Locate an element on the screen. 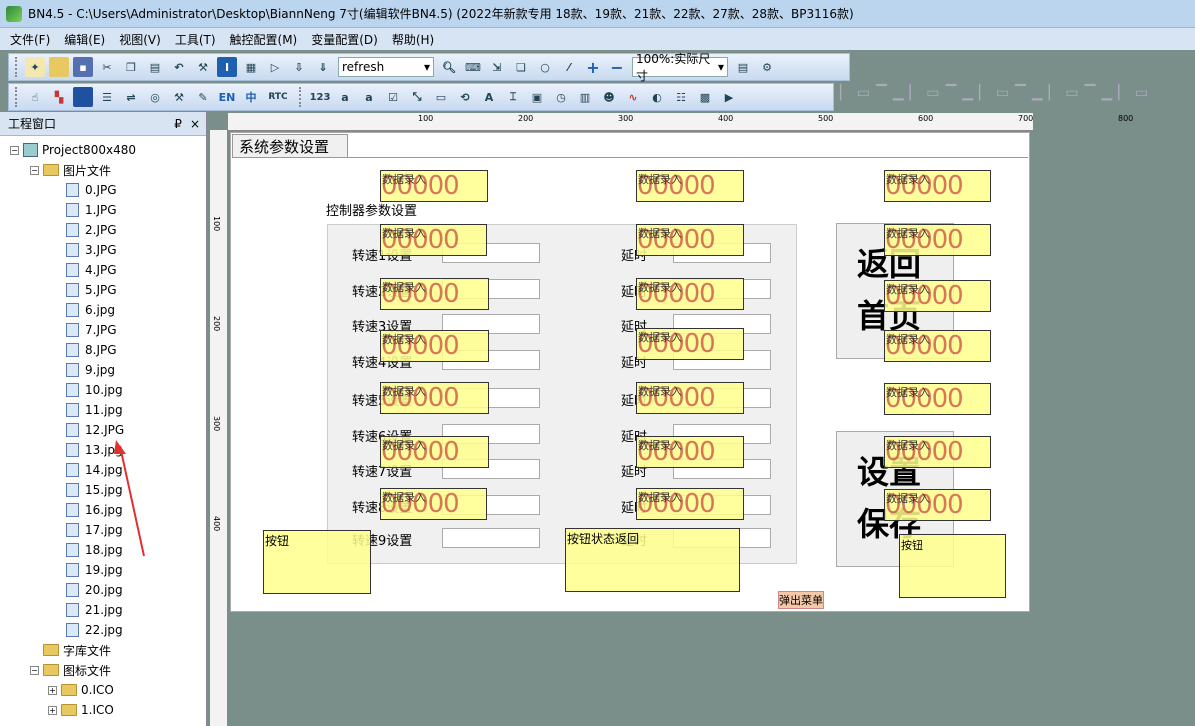 The width and height of the screenshot is (1195, 726). tree-item-image: 20.jpg is located at coordinates (94, 590).